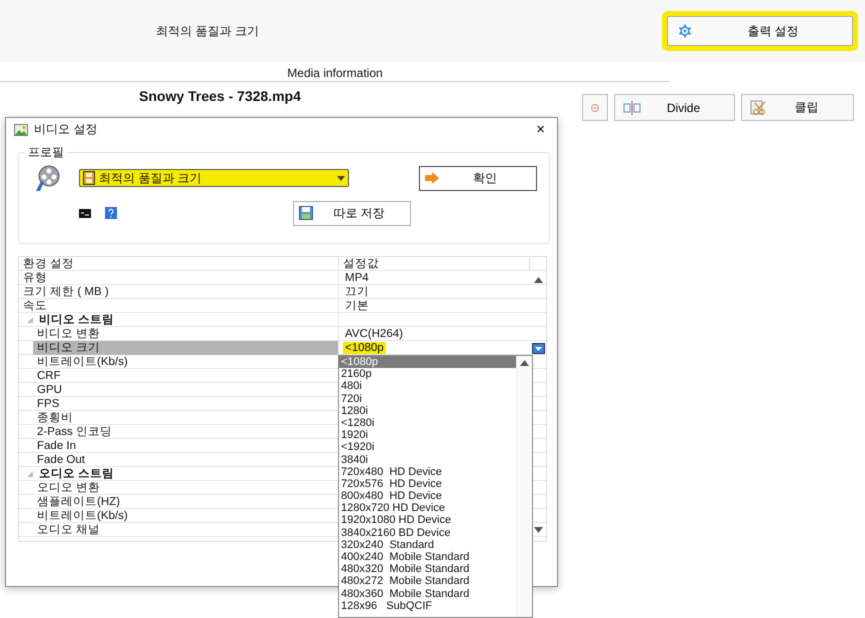 This screenshot has height=618, width=865. Describe the element at coordinates (341, 178) in the screenshot. I see `dropdown-caret-icon` at that location.